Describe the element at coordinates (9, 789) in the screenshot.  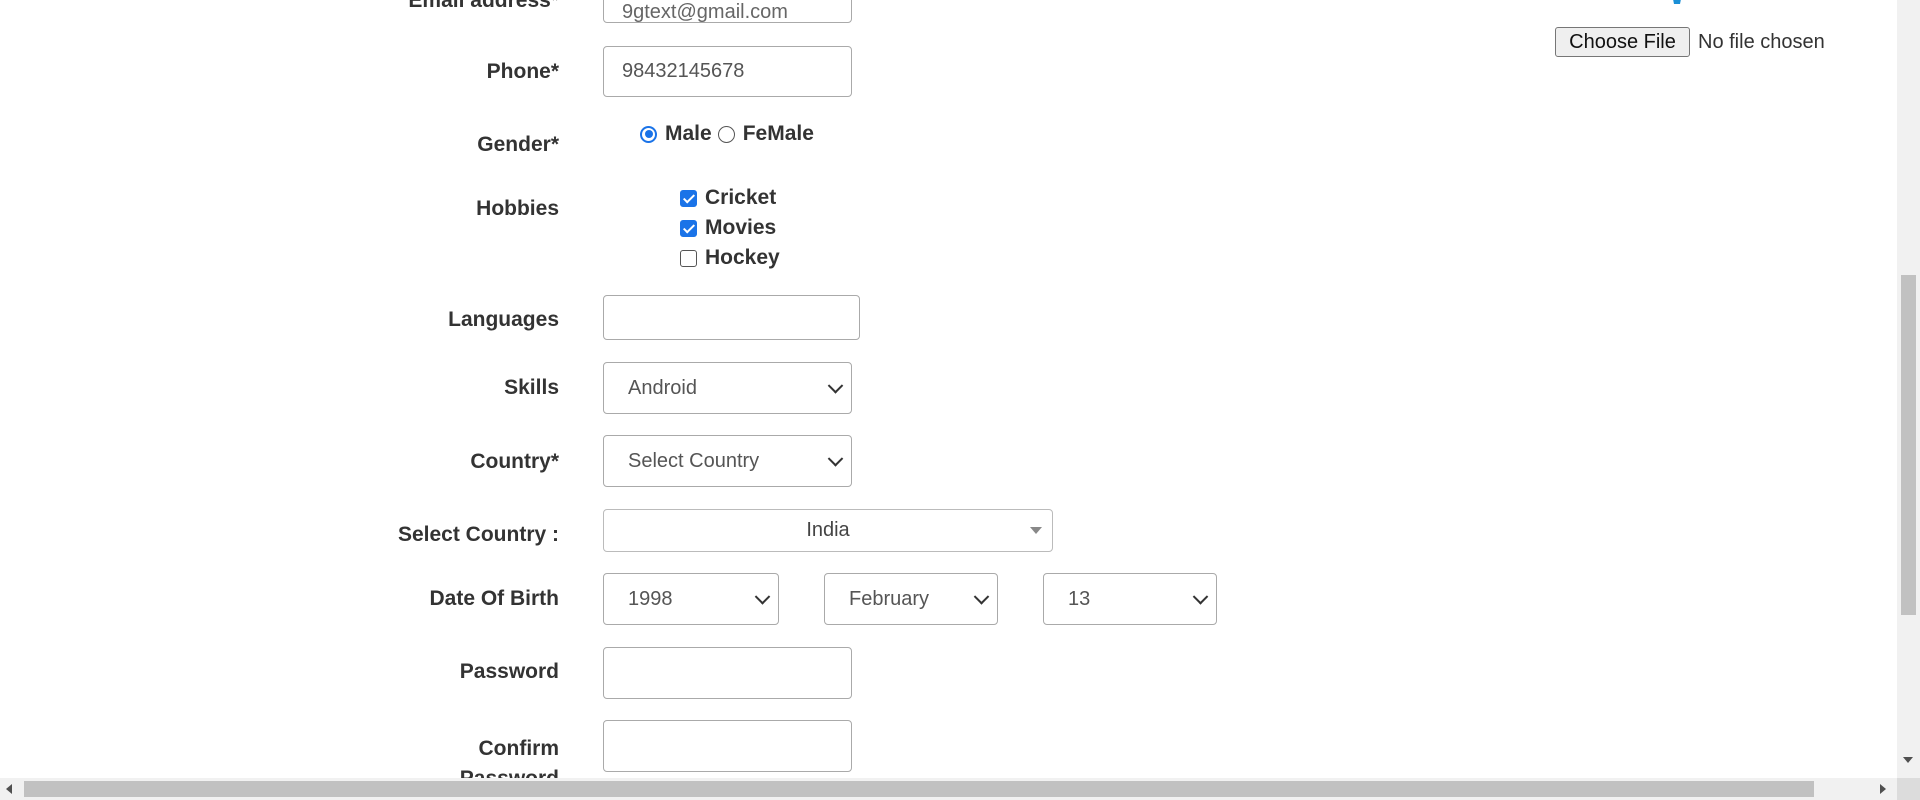
I see `scroll-left-arrow-icon` at that location.